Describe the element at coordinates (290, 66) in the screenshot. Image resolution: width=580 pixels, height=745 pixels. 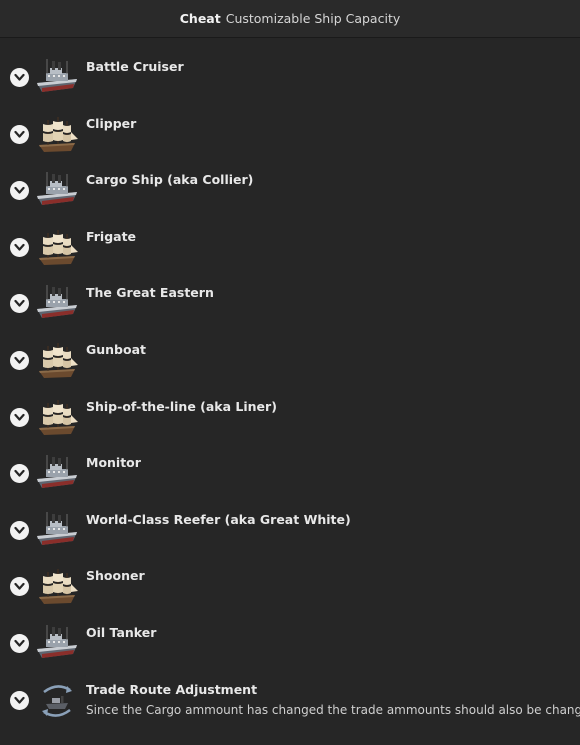
I see `cheat-item: Battle Cruiser` at that location.